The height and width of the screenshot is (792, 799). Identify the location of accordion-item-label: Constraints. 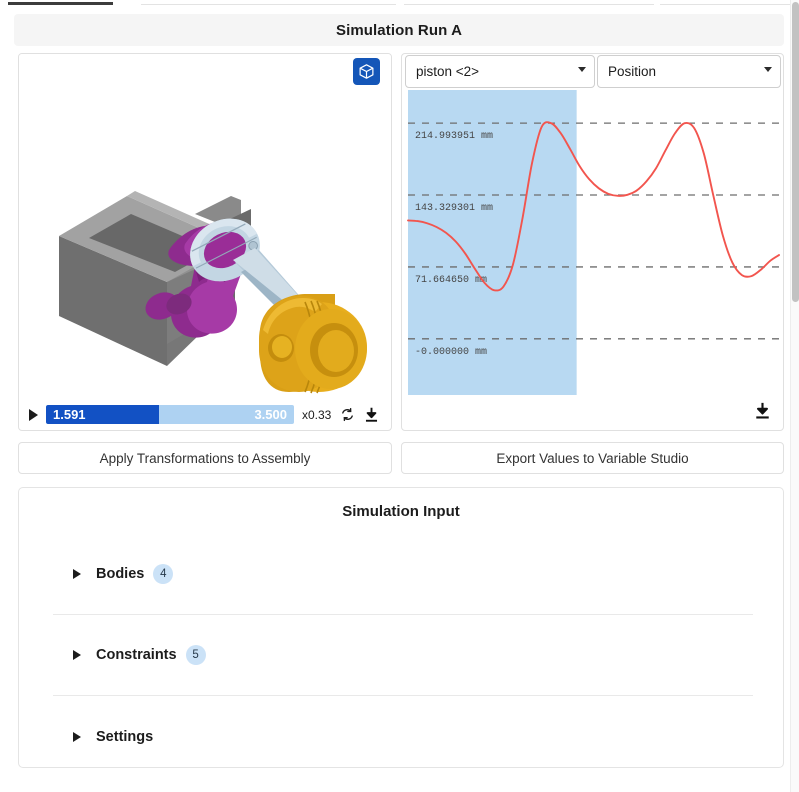
(136, 655).